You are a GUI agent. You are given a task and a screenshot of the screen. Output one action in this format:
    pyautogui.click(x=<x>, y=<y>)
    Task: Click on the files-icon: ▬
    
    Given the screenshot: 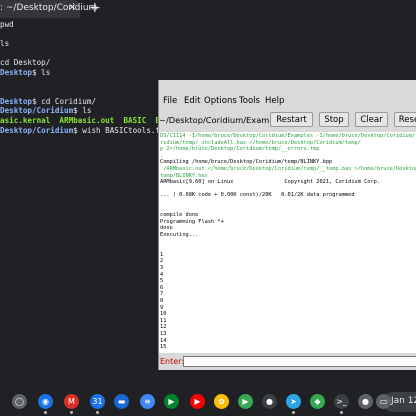 What is the action you would take?
    pyautogui.click(x=121, y=401)
    